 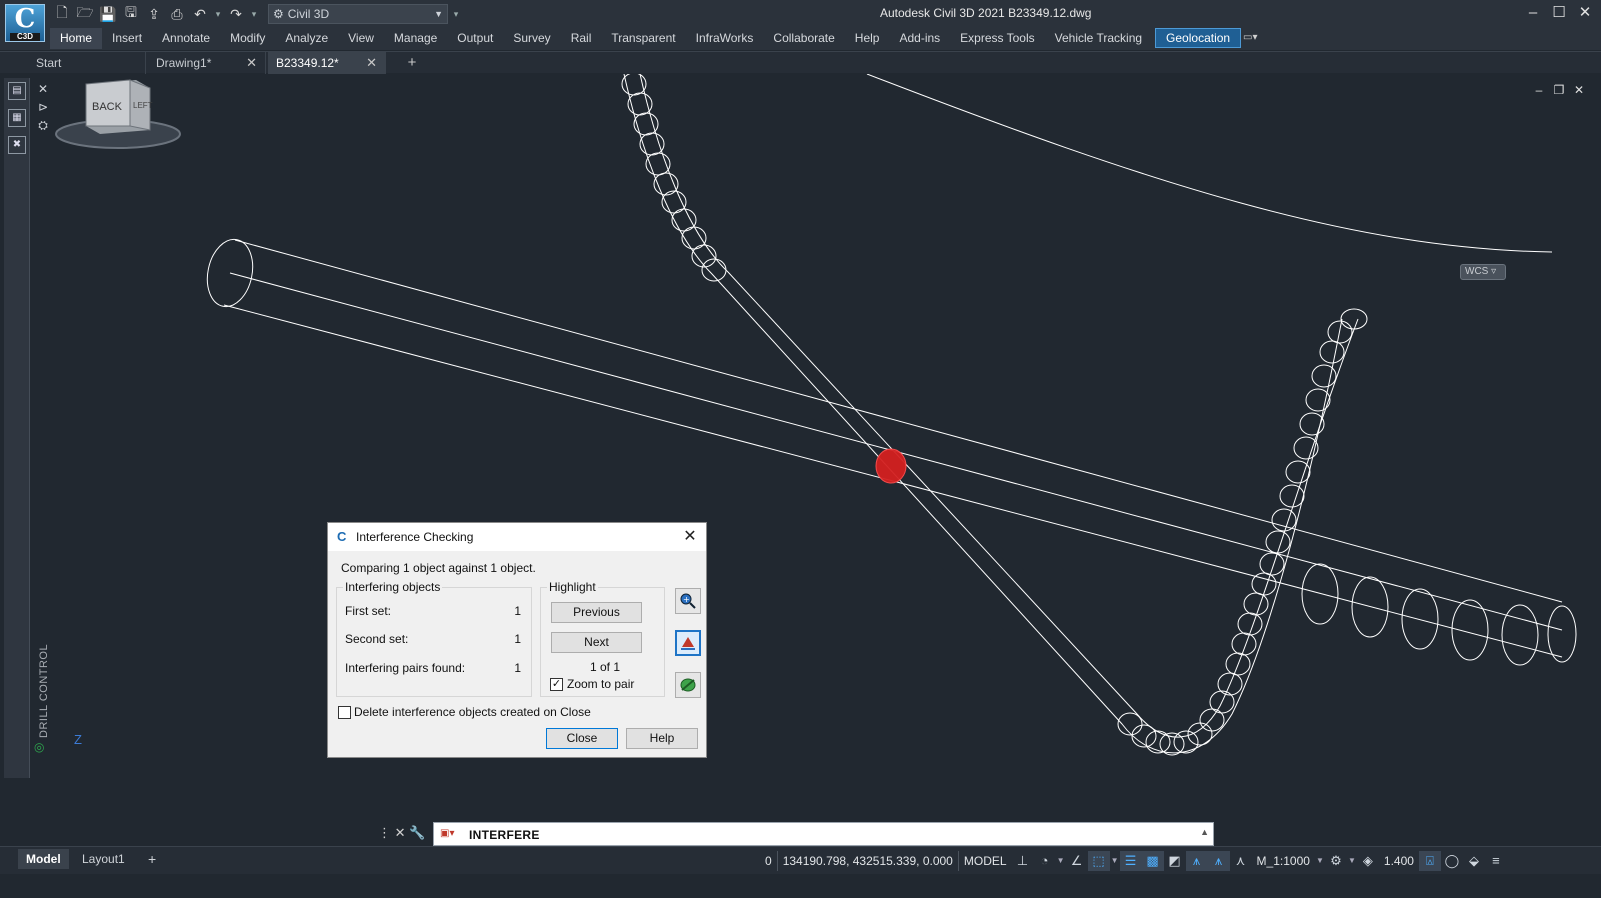 I want to click on model-space-toggle: MODEL, so click(x=984, y=861).